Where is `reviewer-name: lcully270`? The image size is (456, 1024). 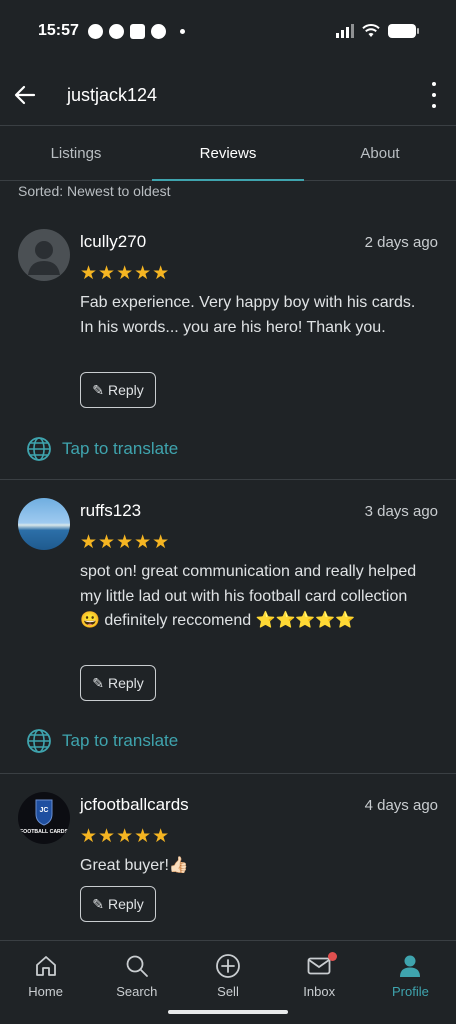
reviewer-name: lcully270 is located at coordinates (113, 242).